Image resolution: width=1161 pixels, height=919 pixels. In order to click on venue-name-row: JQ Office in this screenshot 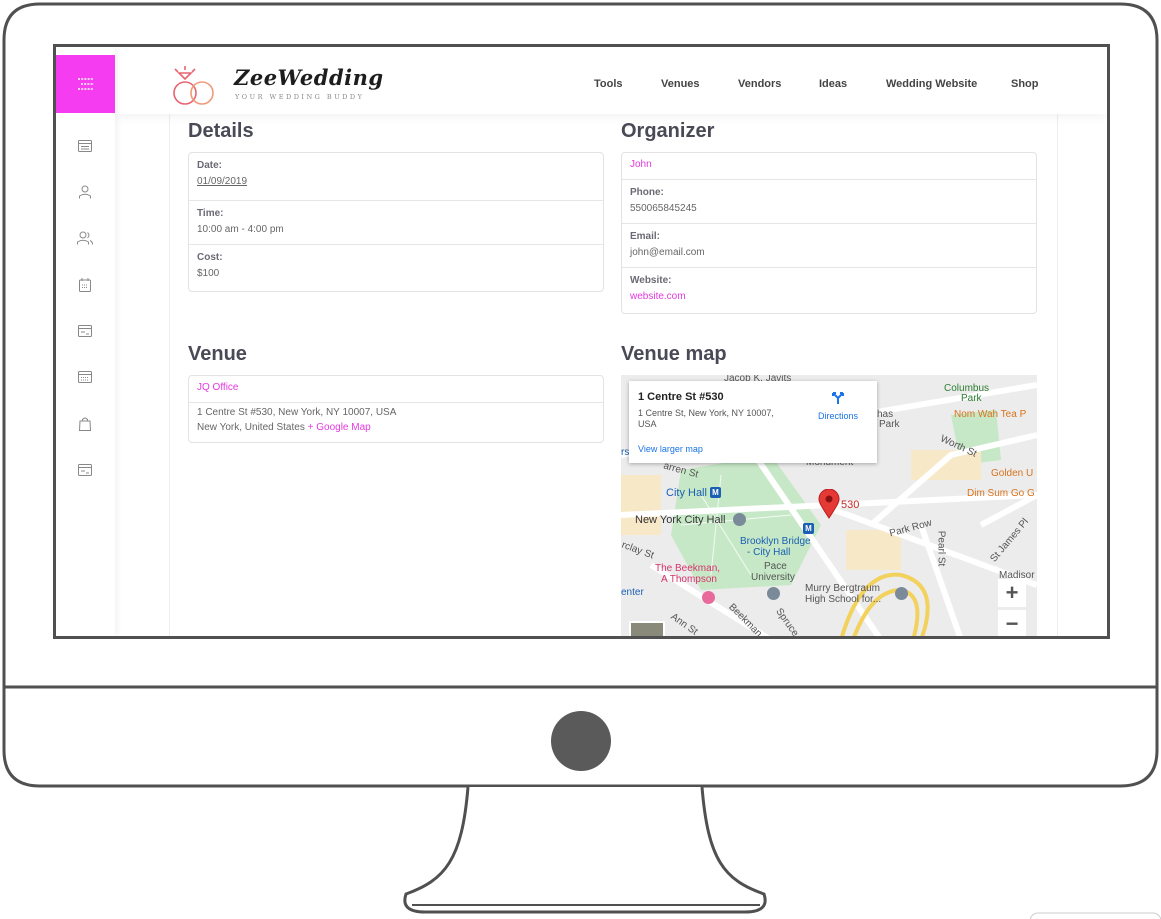, I will do `click(396, 389)`.